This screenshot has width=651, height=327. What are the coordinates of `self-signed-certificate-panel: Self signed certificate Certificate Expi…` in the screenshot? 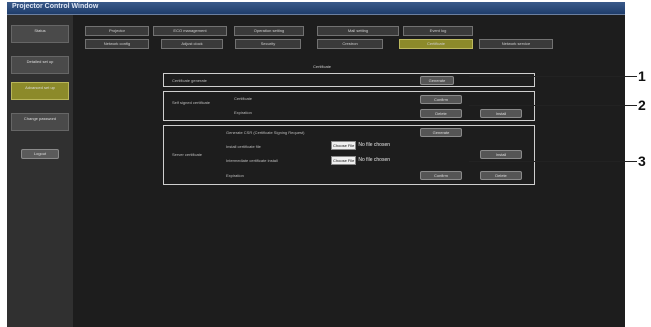 It's located at (349, 106).